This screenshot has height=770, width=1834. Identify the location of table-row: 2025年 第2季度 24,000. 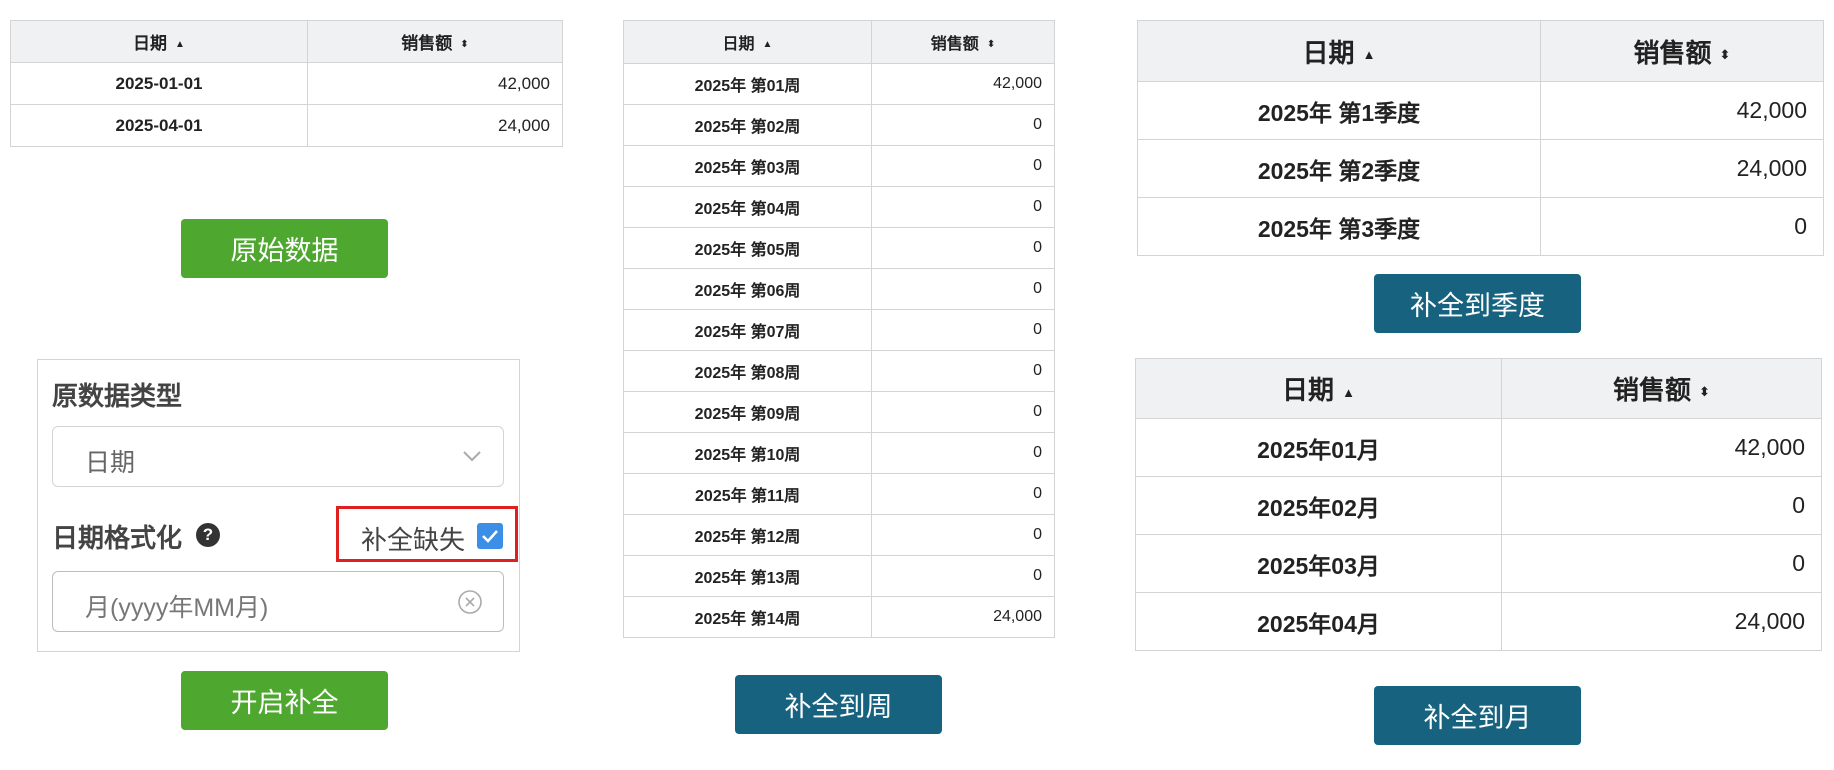
(1480, 168).